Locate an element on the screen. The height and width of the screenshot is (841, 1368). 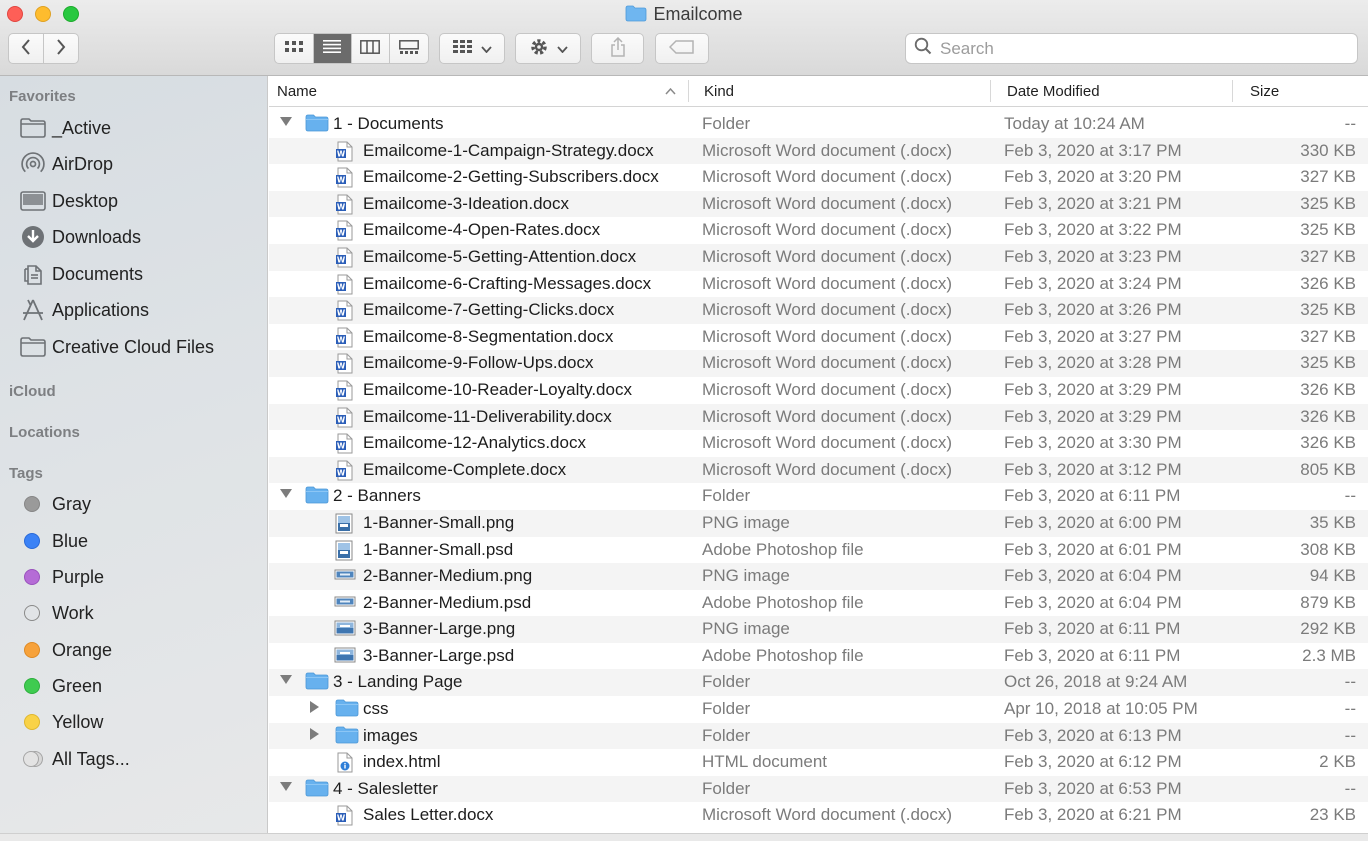
item-name: Emailcome-3-Ideation.docx is located at coordinates (466, 203).